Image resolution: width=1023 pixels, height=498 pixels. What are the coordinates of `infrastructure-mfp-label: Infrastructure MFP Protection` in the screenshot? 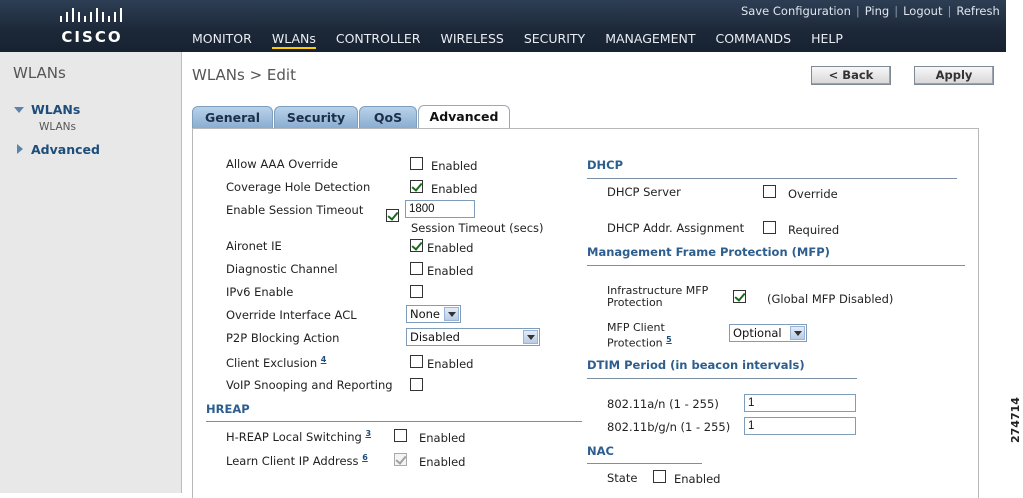 It's located at (657, 297).